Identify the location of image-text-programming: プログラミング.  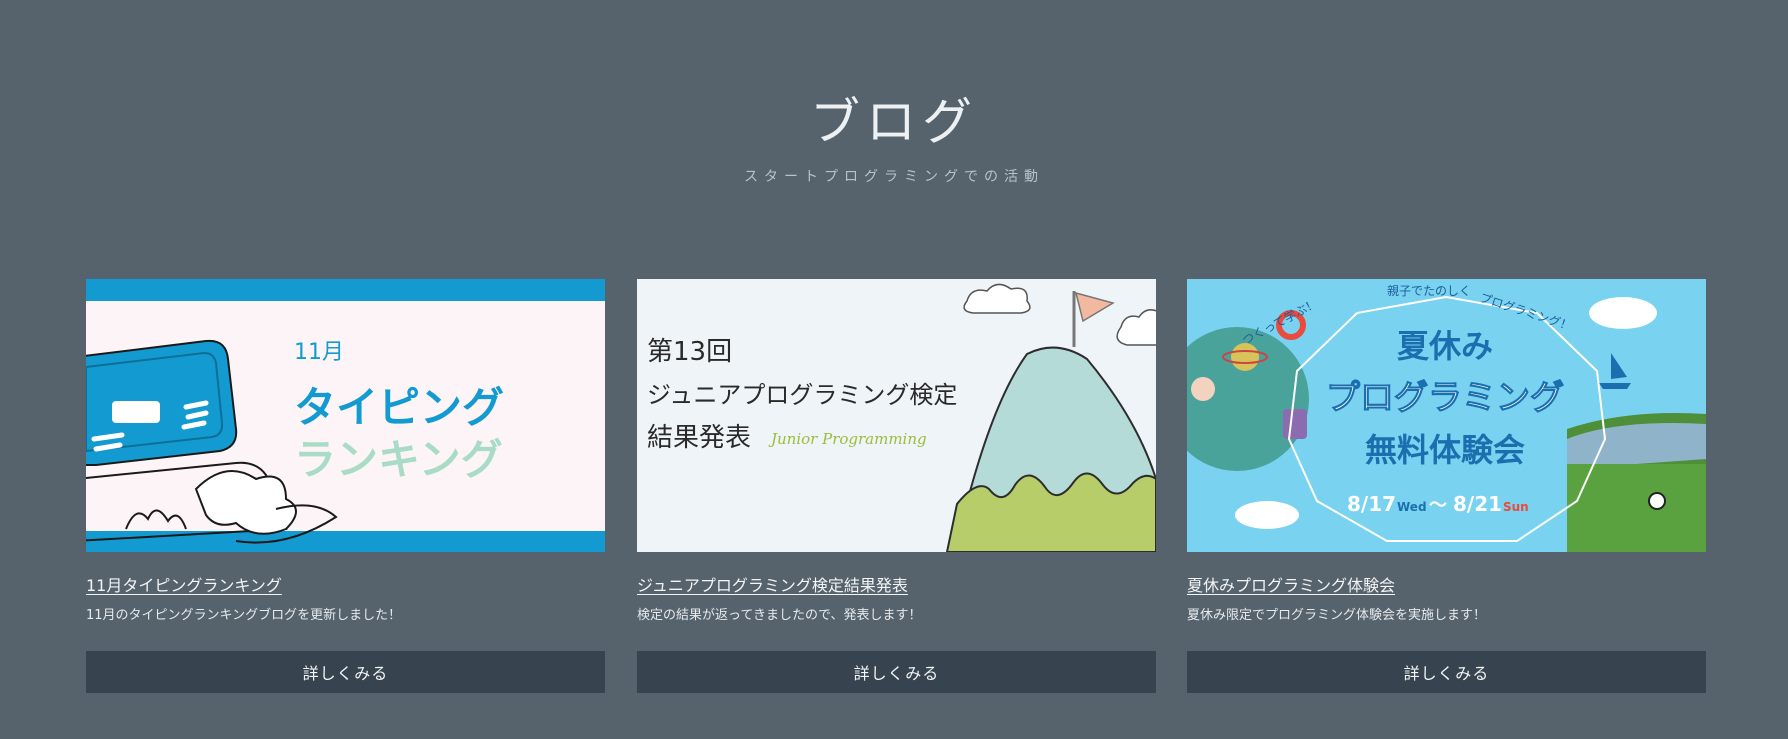
(1445, 398).